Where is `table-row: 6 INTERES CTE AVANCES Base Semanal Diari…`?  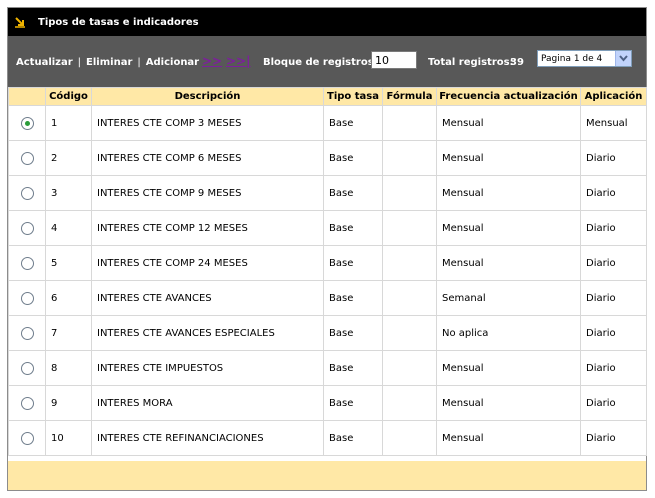
table-row: 6 INTERES CTE AVANCES Base Semanal Diari… is located at coordinates (327, 298).